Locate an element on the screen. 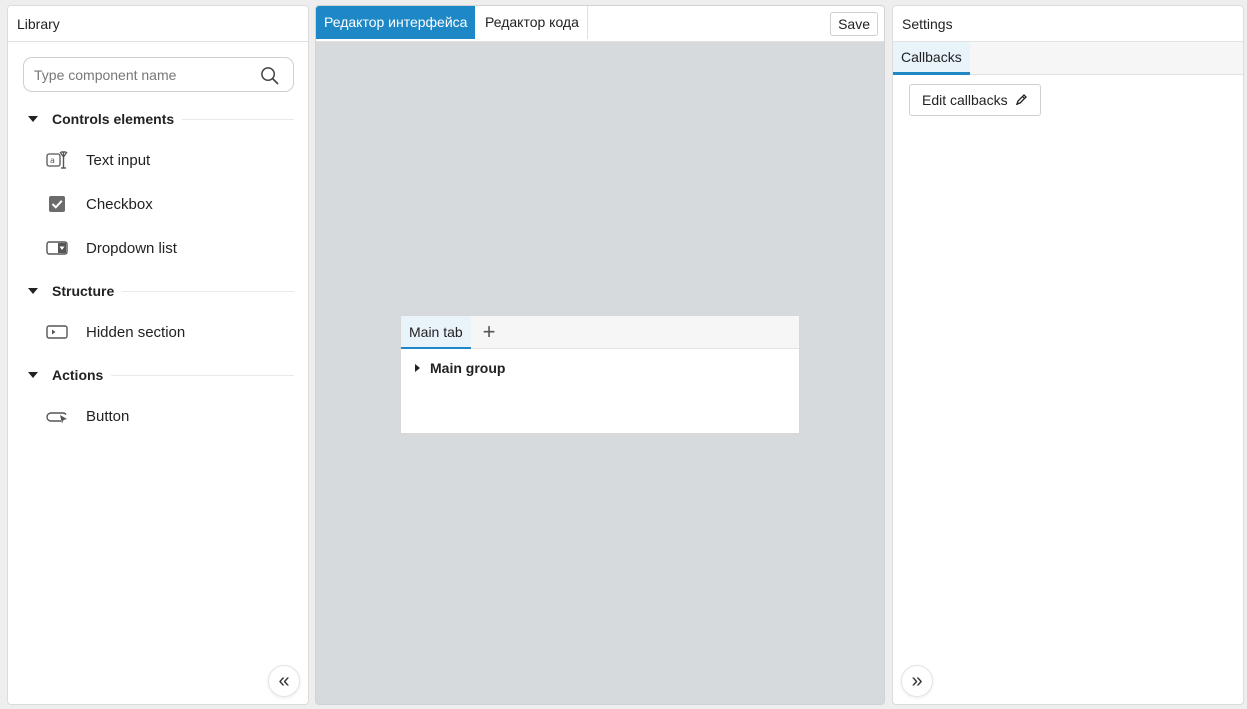  edit-callbacks-button: Edit callbacks is located at coordinates (975, 100).